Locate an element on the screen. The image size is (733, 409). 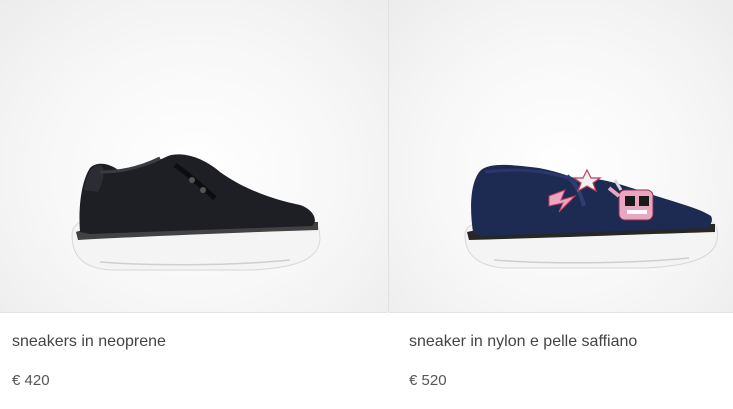
product-price: € 520 is located at coordinates (428, 380).